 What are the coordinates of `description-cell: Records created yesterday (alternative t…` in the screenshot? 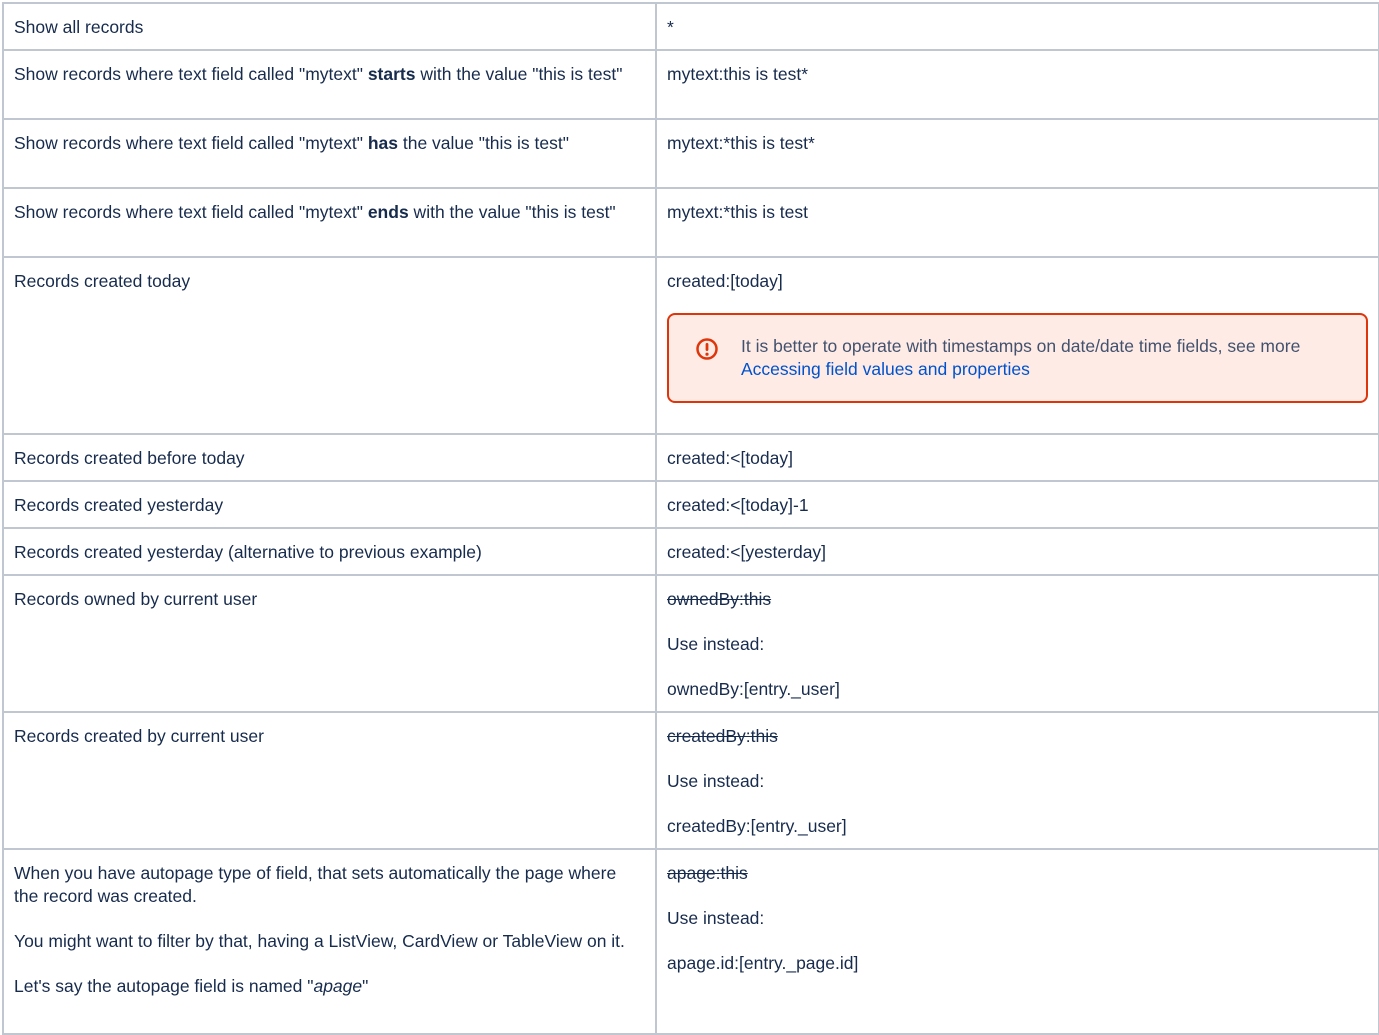 It's located at (329, 551).